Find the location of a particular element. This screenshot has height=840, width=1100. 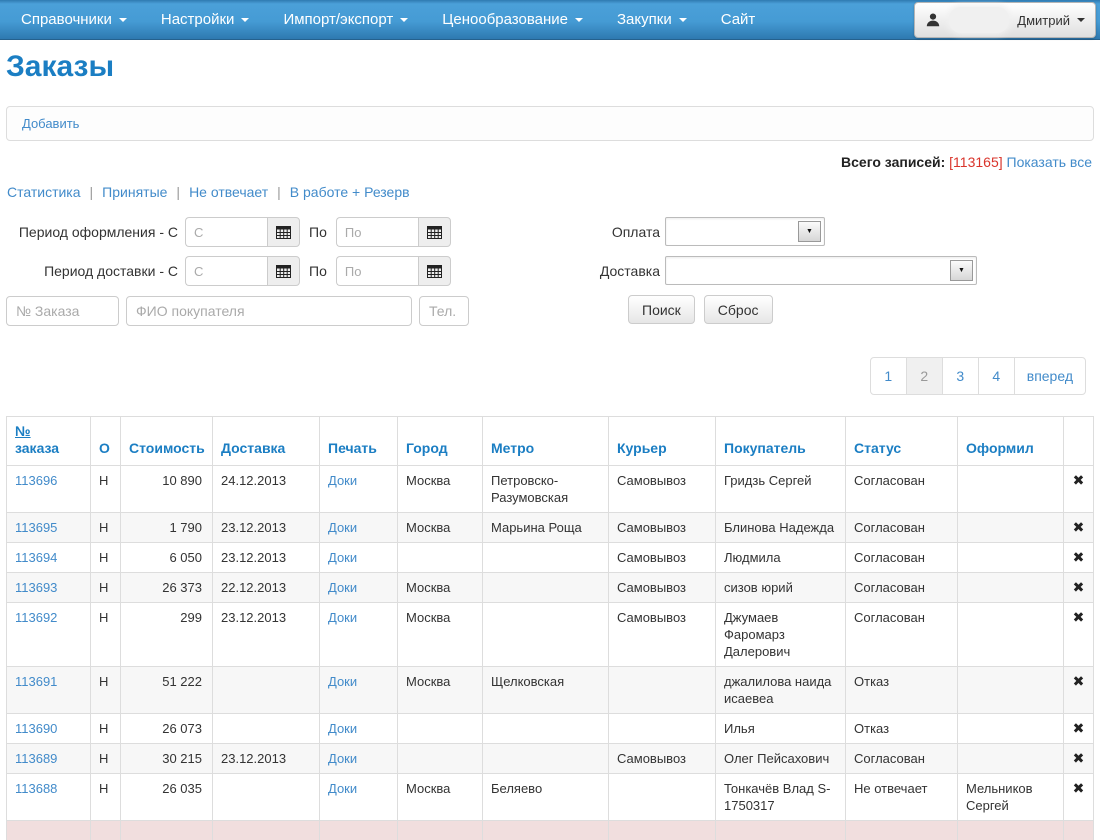

order-id-link: 113696 is located at coordinates (36, 480).